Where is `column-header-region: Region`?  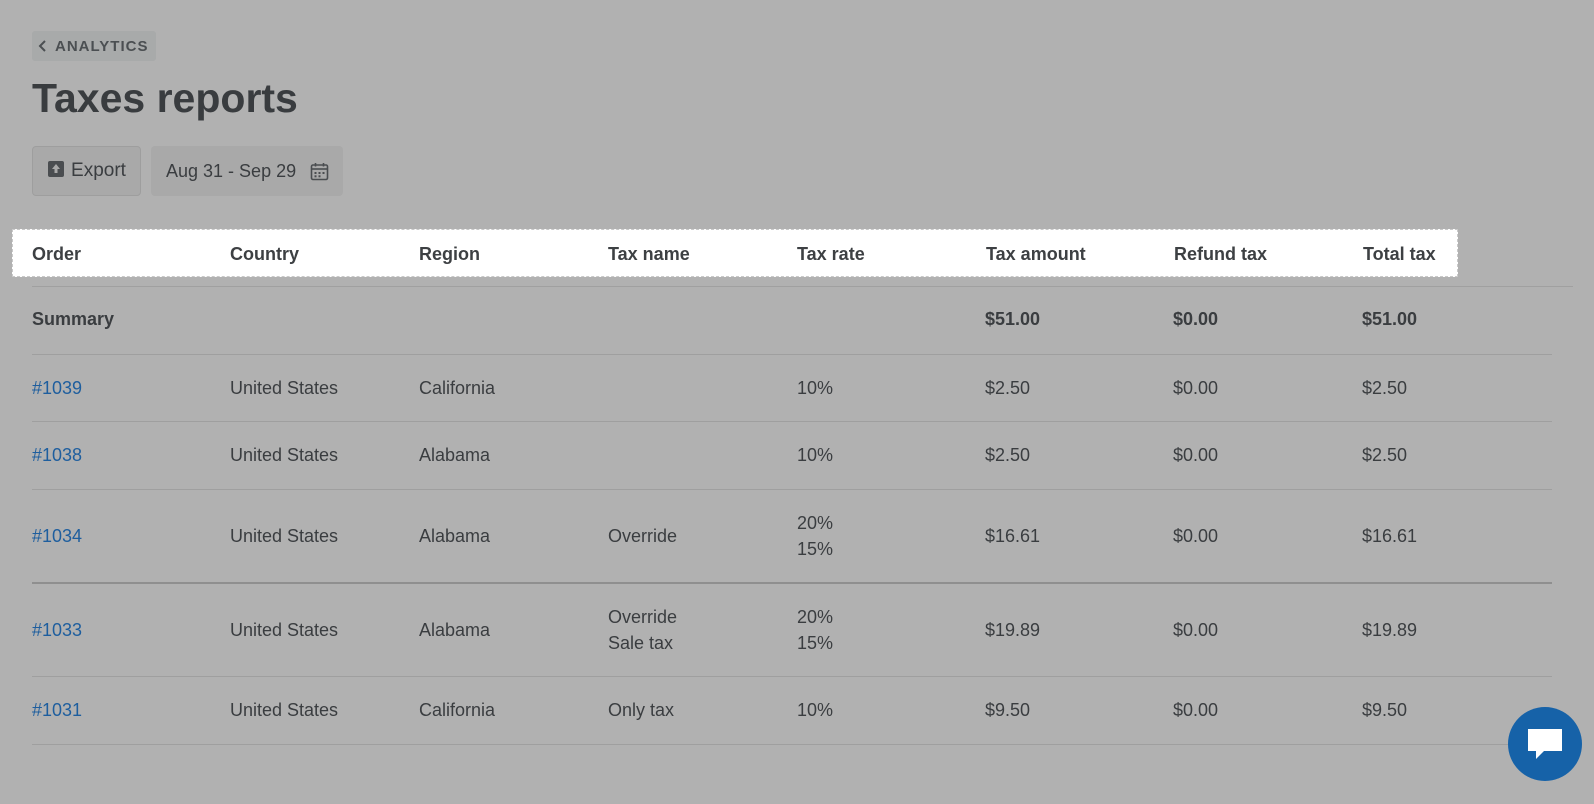
column-header-region: Region is located at coordinates (449, 254).